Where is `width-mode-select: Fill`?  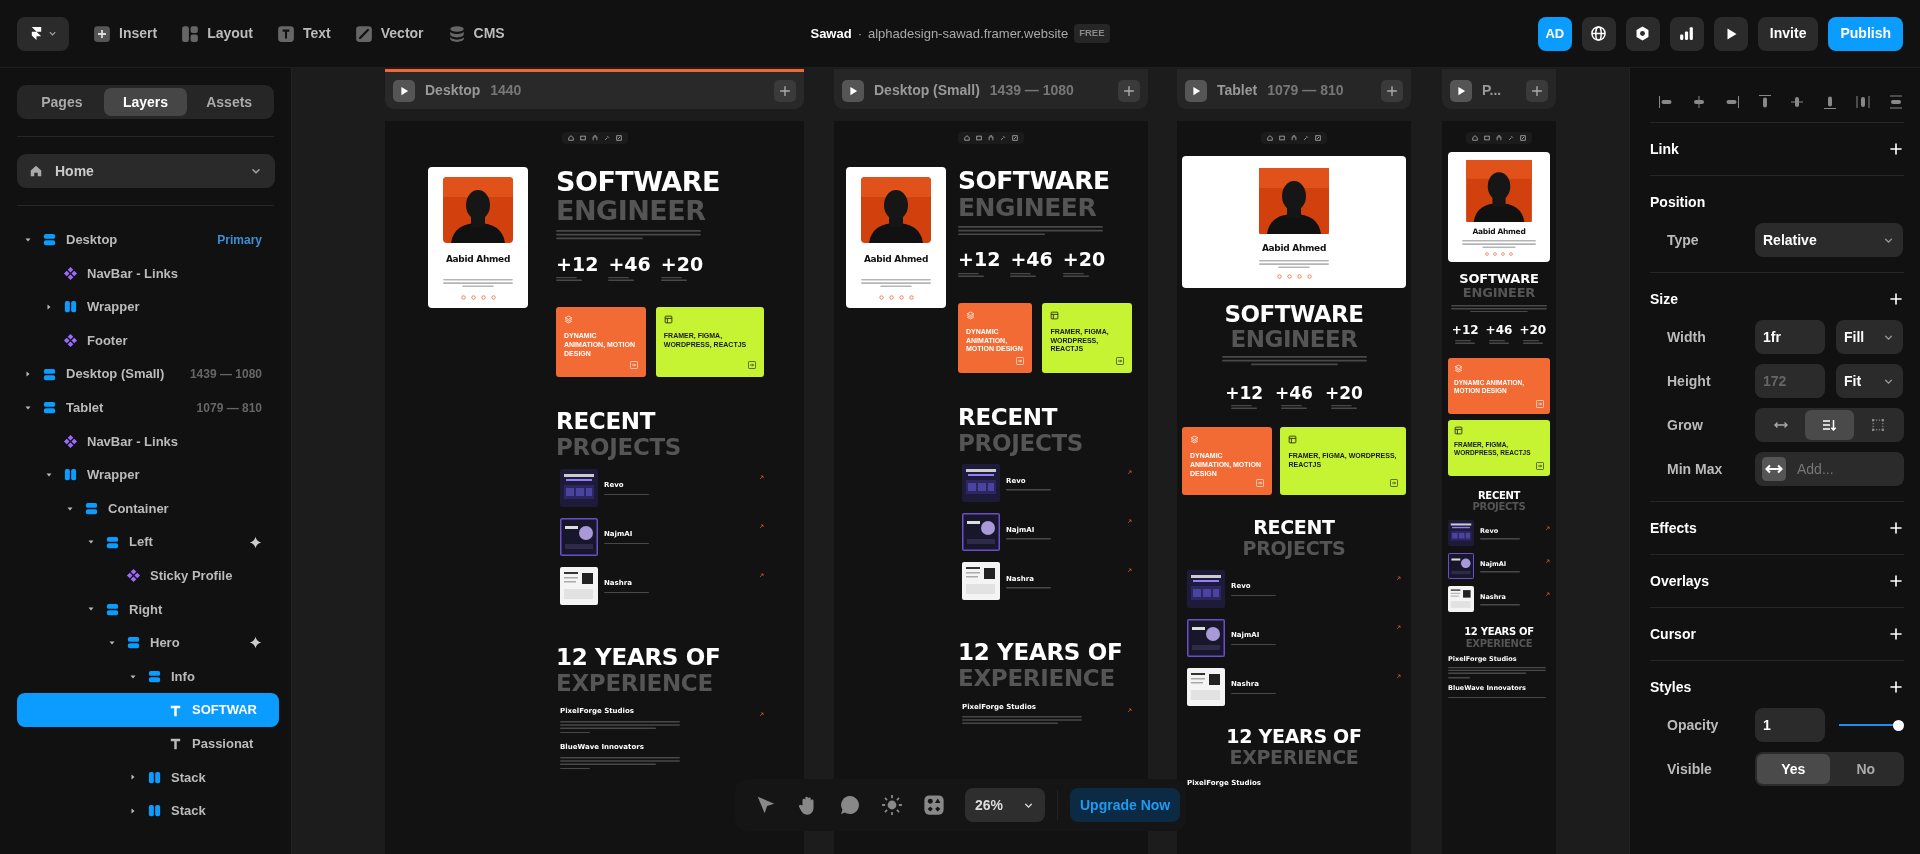
width-mode-select: Fill is located at coordinates (1869, 337).